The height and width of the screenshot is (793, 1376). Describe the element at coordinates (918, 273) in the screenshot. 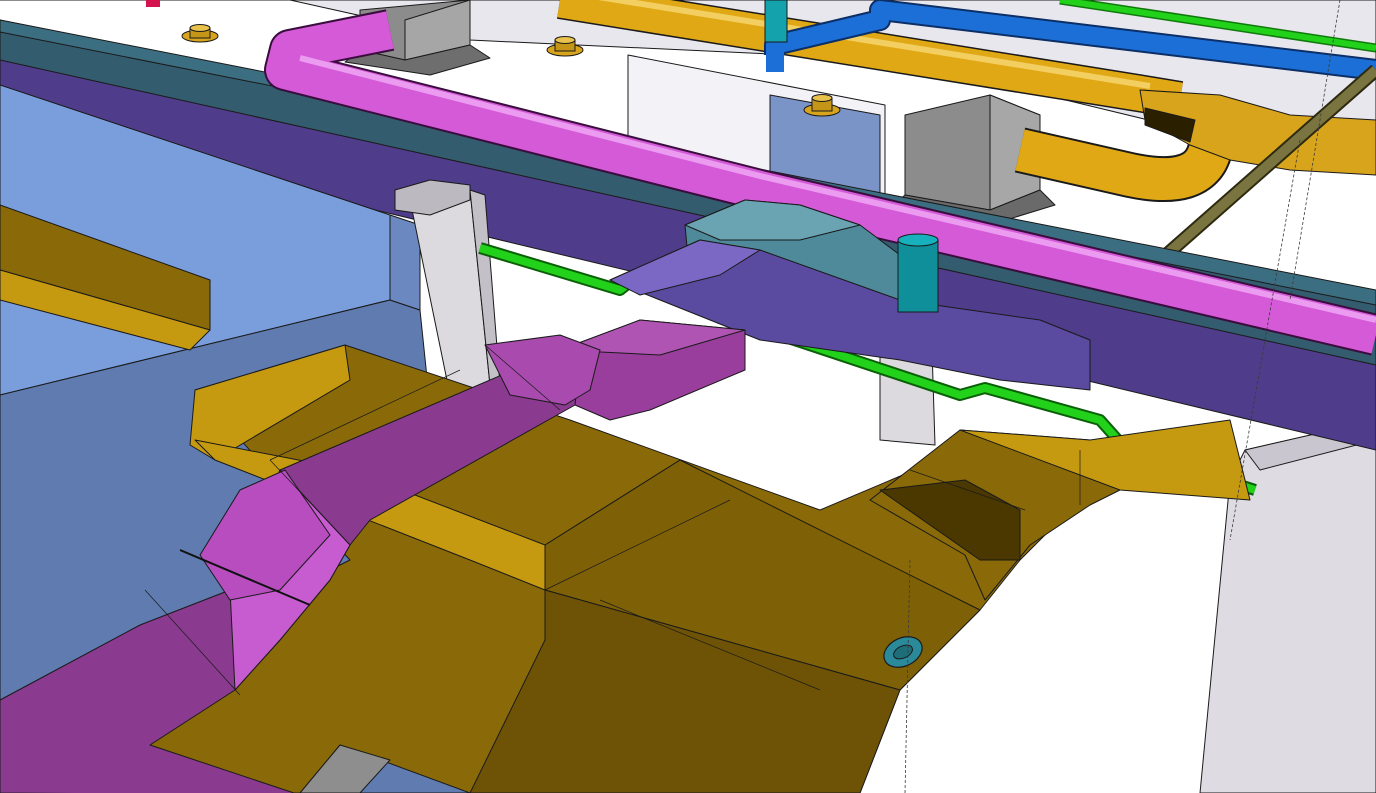

I see `cyan-diffuser` at that location.